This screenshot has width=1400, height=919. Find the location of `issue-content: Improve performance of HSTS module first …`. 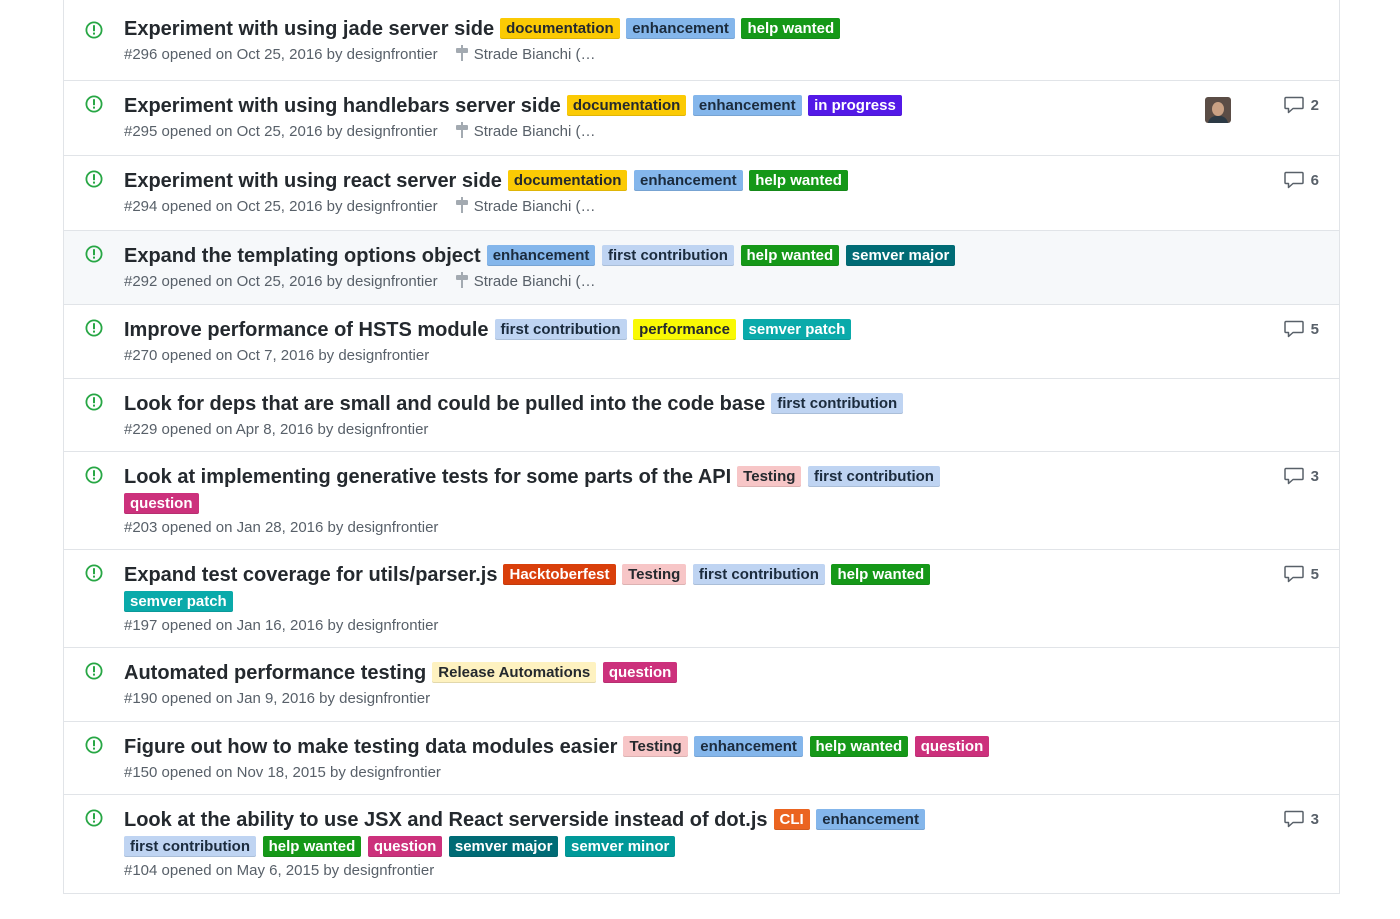

issue-content: Improve performance of HSTS module first … is located at coordinates (574, 341).